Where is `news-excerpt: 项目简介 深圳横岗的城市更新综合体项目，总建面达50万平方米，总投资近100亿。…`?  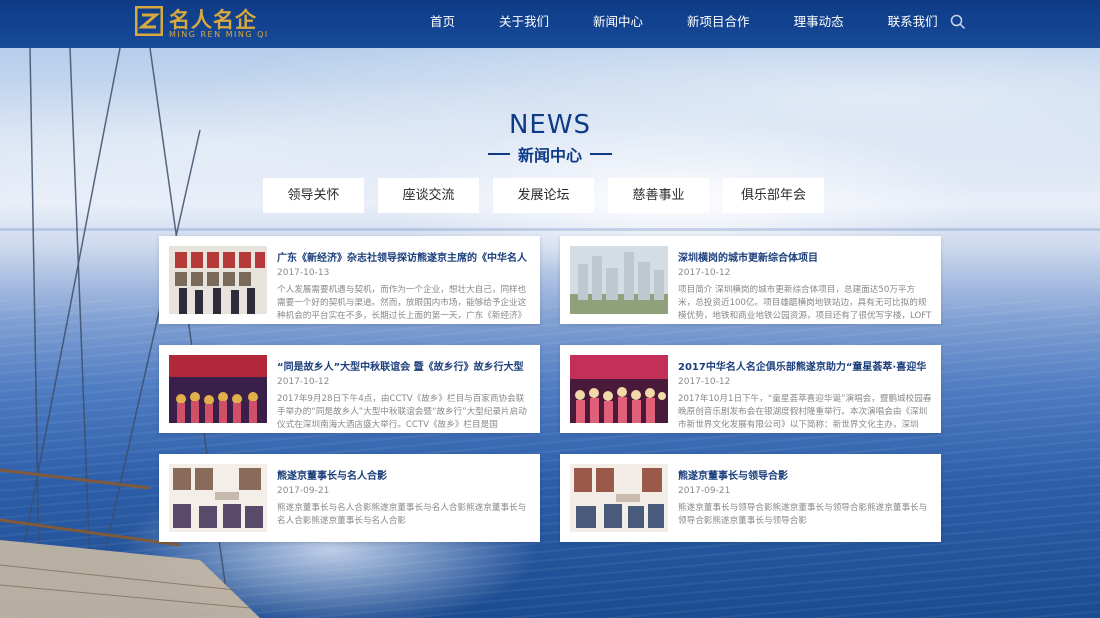 news-excerpt: 项目简介 深圳横岗的城市更新综合体项目，总建面达50万平方米，总投资近100亿。… is located at coordinates (805, 303).